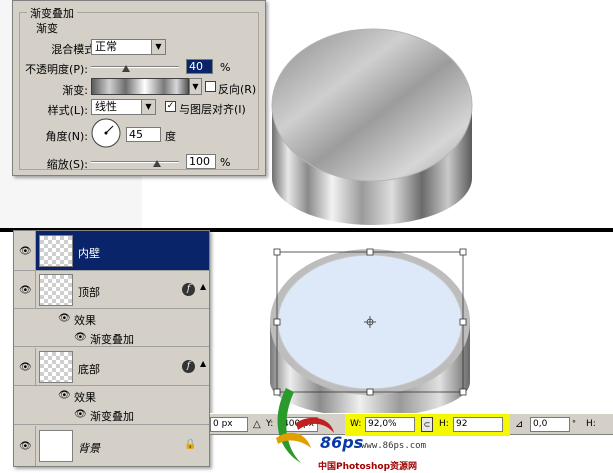 This screenshot has height=473, width=613. I want to click on layer-name: 顶部, so click(89, 292).